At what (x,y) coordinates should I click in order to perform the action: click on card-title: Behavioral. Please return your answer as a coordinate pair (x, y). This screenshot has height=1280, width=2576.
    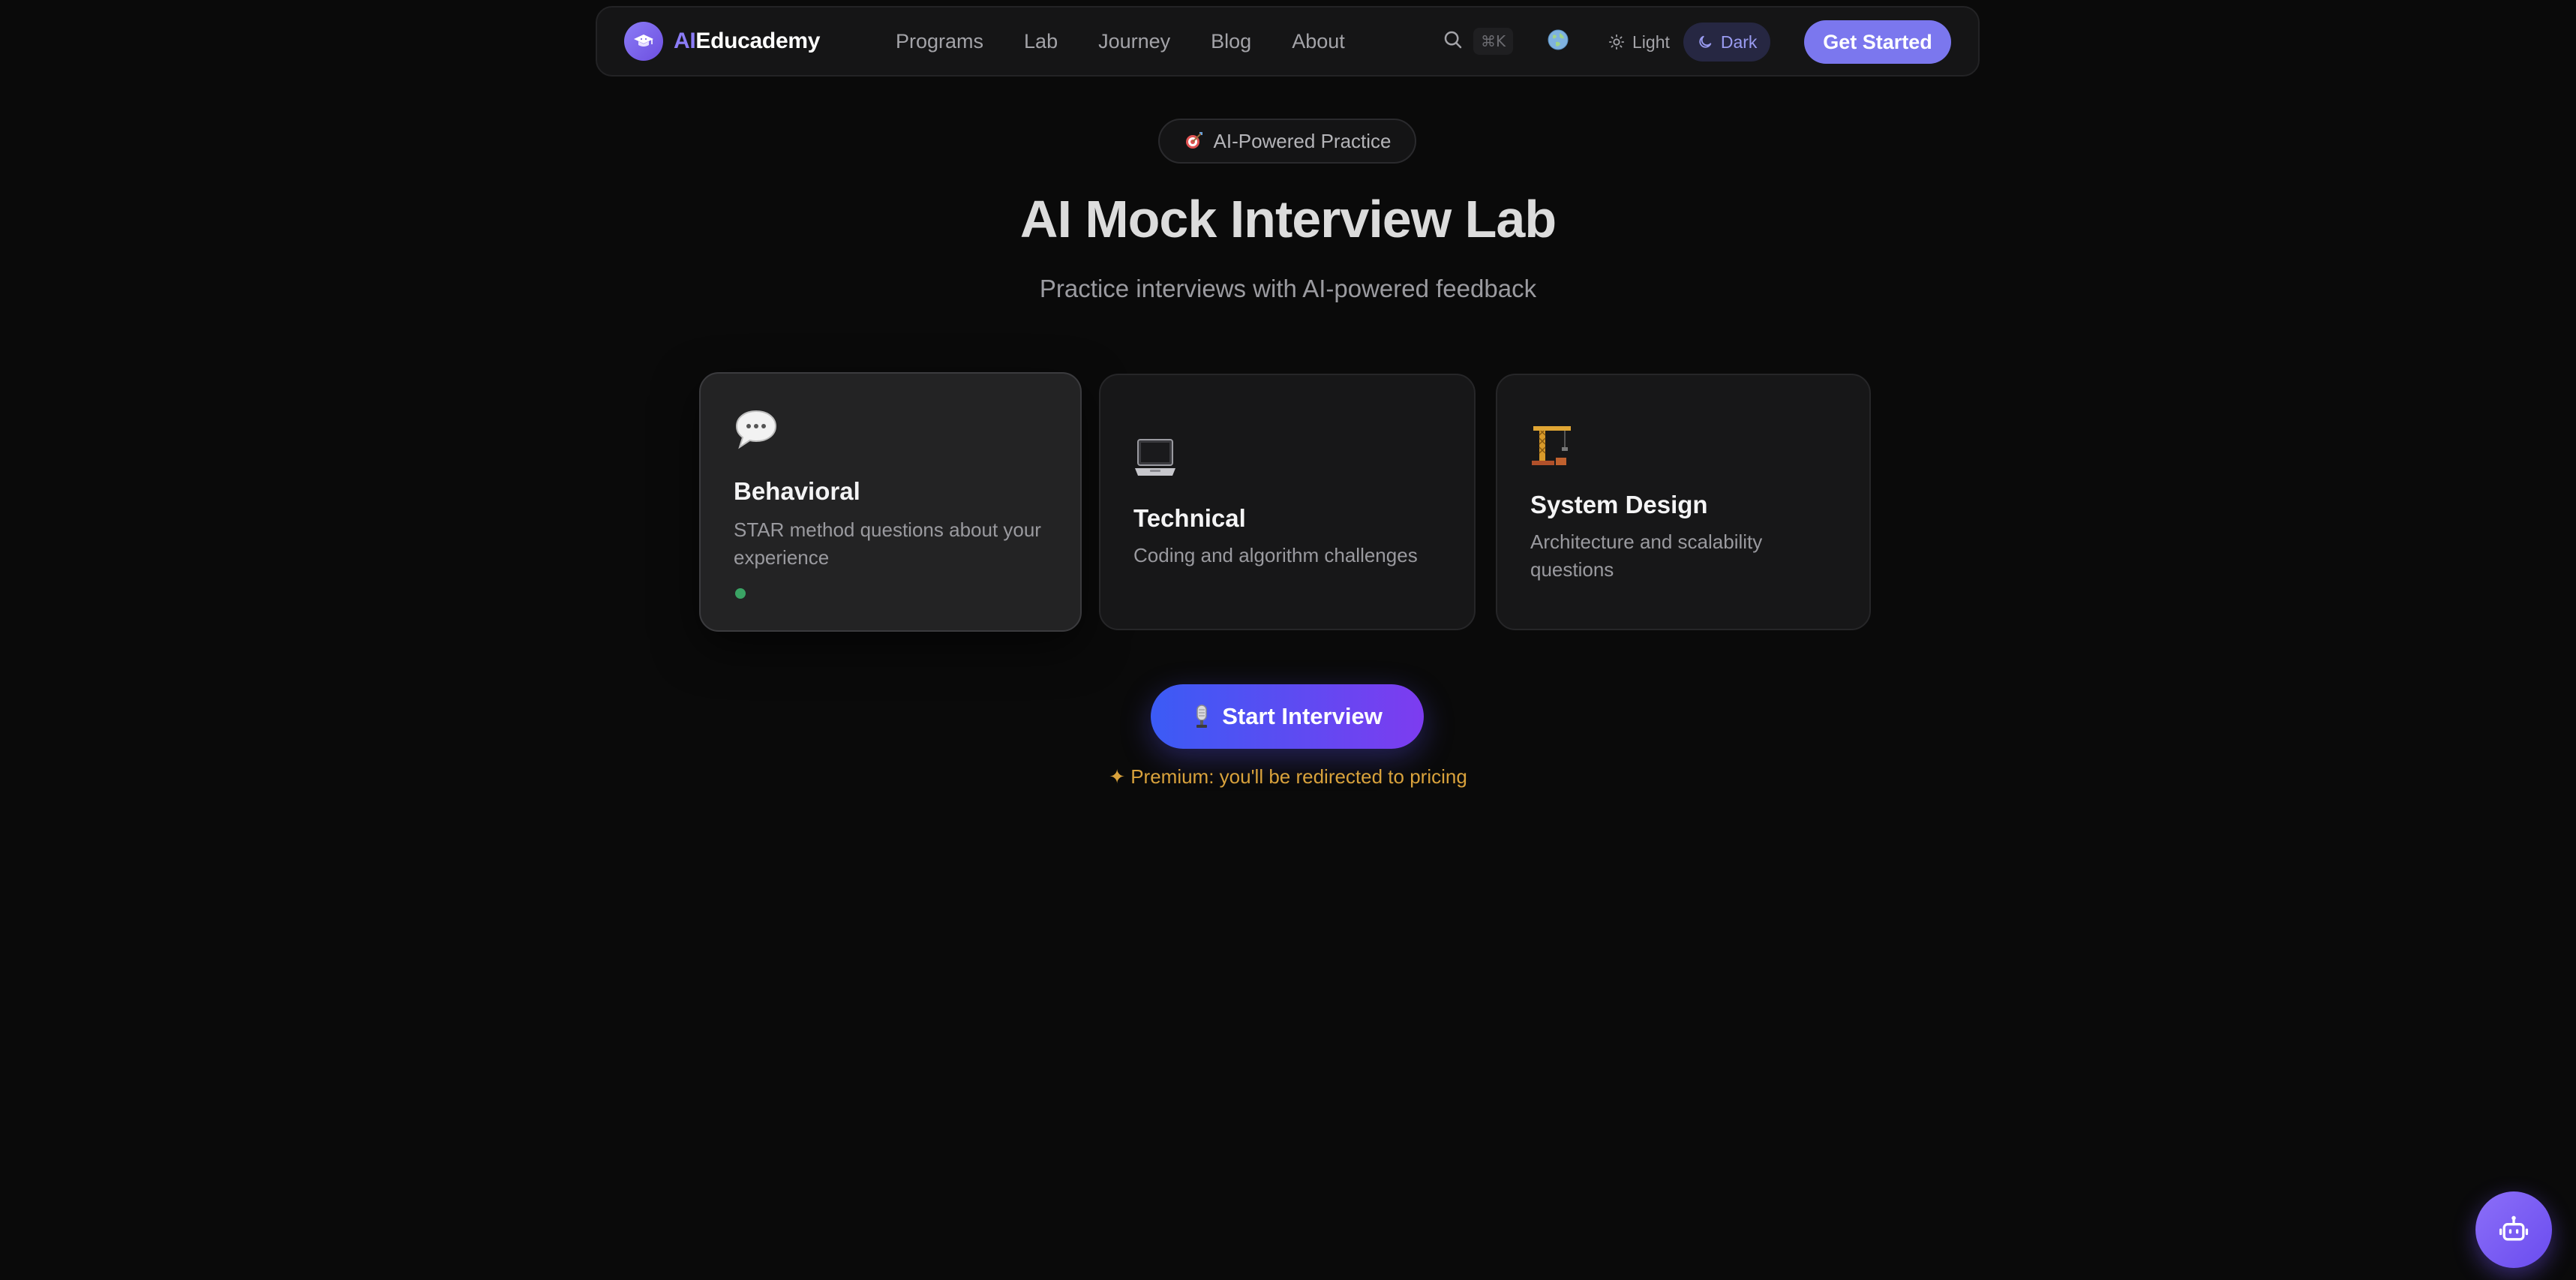
    Looking at the image, I should click on (797, 491).